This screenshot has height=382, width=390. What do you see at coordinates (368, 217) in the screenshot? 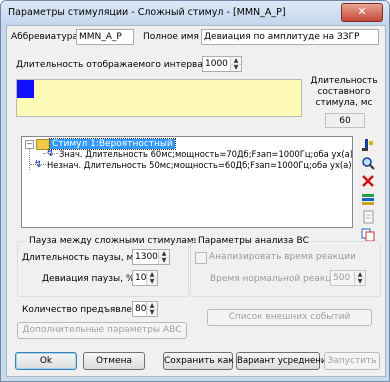
I see `page-icon` at bounding box center [368, 217].